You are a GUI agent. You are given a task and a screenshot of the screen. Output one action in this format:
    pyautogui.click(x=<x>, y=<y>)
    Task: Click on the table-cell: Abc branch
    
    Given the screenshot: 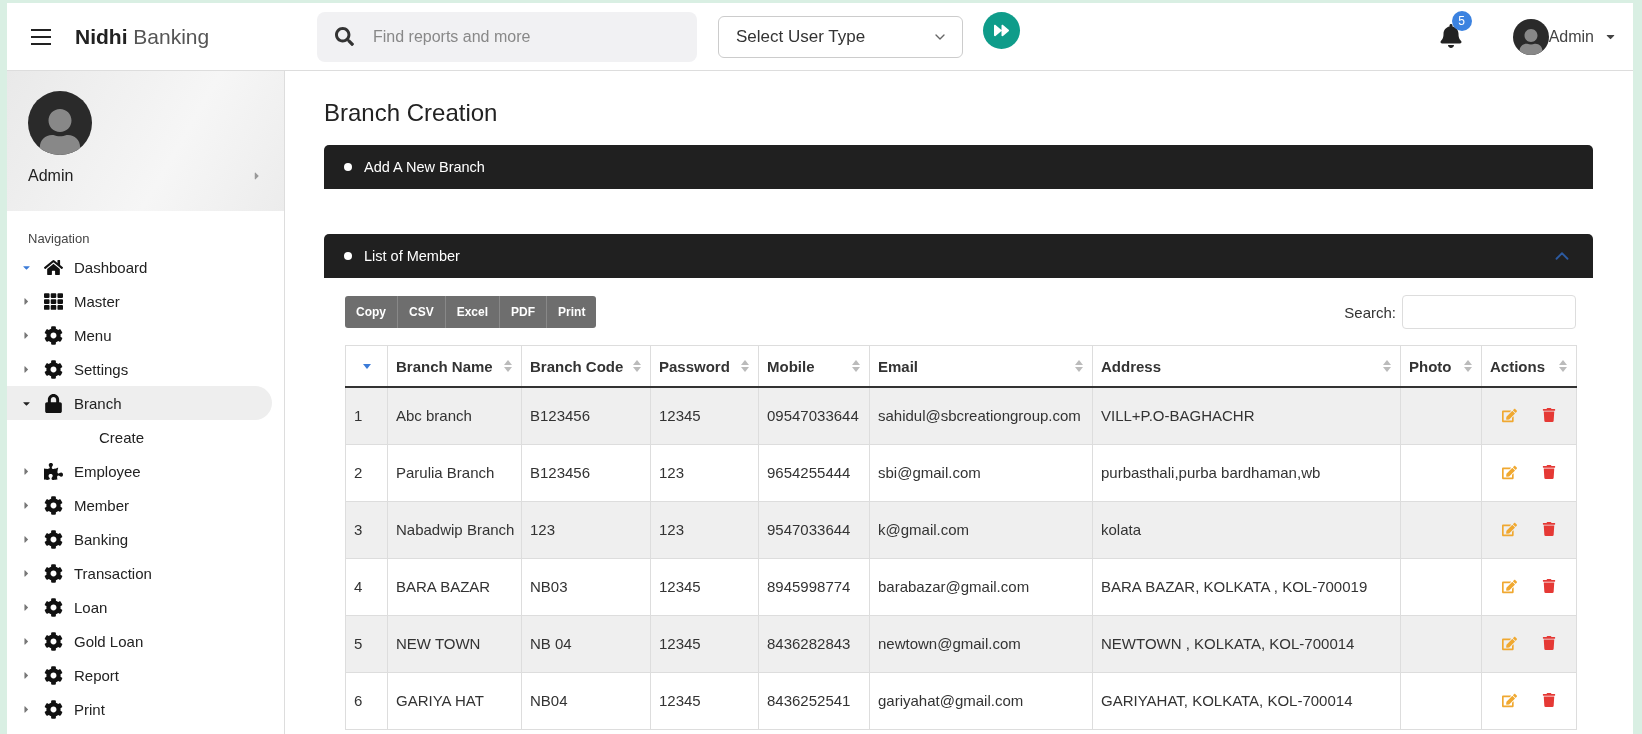 What is the action you would take?
    pyautogui.click(x=454, y=415)
    